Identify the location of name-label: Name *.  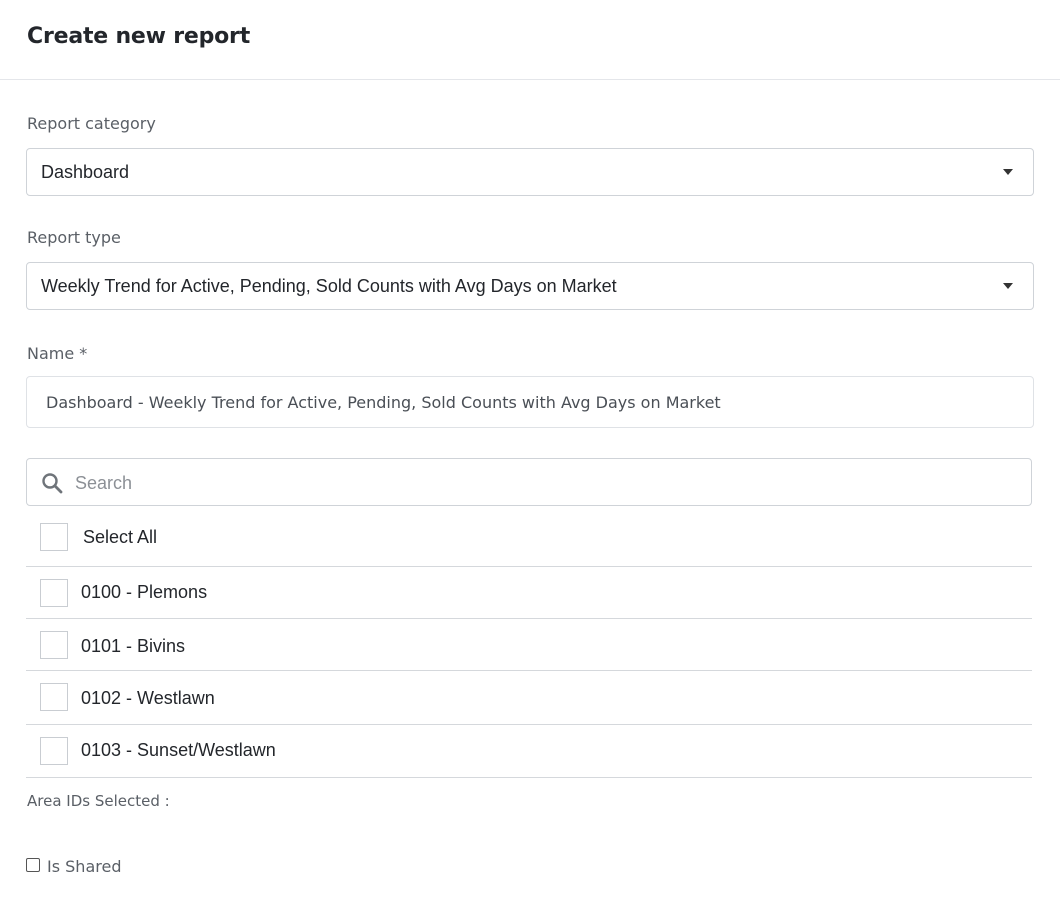
(57, 353).